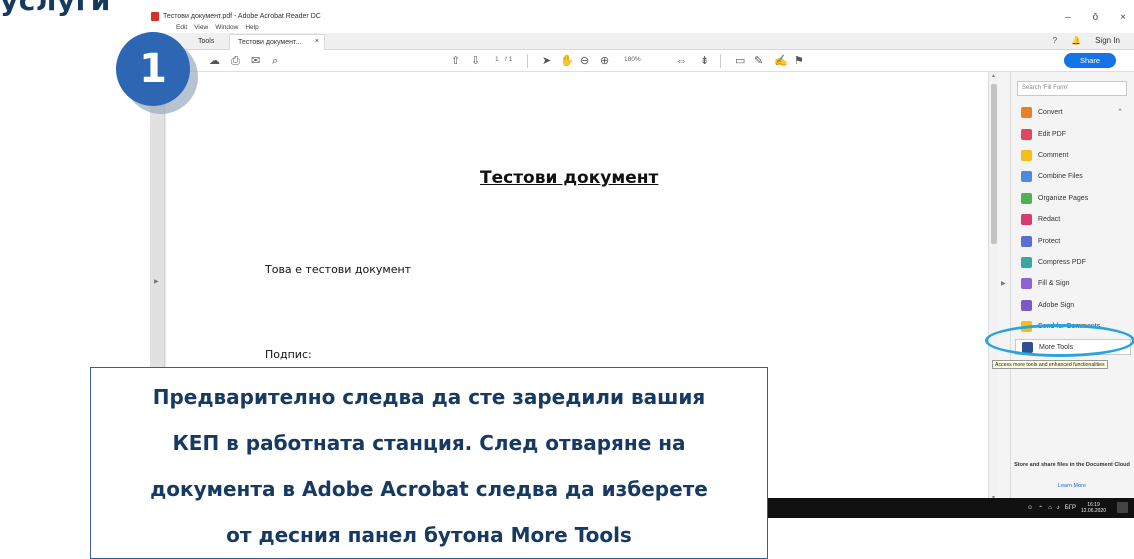 This screenshot has width=1134, height=559. I want to click on tool-label: Convert, so click(1050, 113).